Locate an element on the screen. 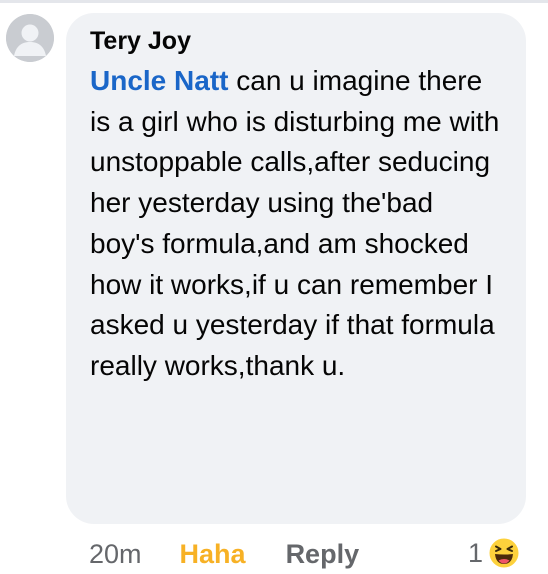  reaction-summary: 1 is located at coordinates (494, 553).